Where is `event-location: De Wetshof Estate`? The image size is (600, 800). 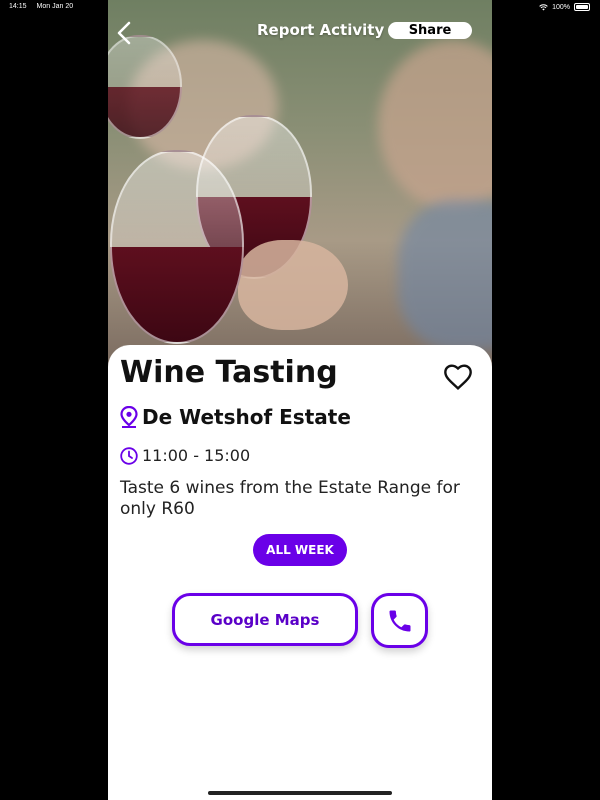 event-location: De Wetshof Estate is located at coordinates (246, 417).